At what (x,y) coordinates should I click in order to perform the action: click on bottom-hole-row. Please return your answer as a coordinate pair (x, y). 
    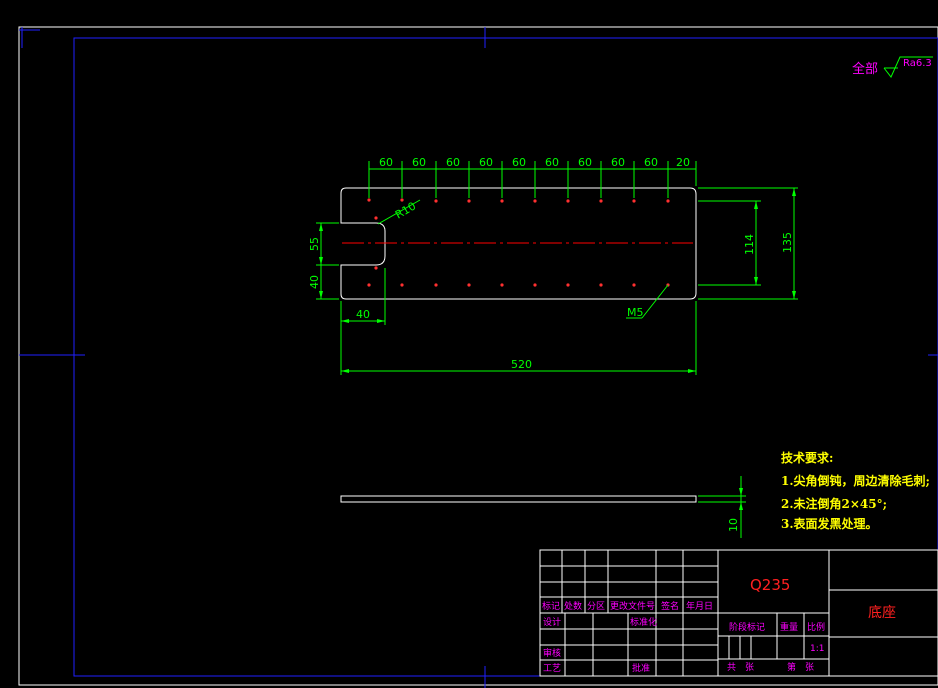
    Looking at the image, I should click on (518, 285).